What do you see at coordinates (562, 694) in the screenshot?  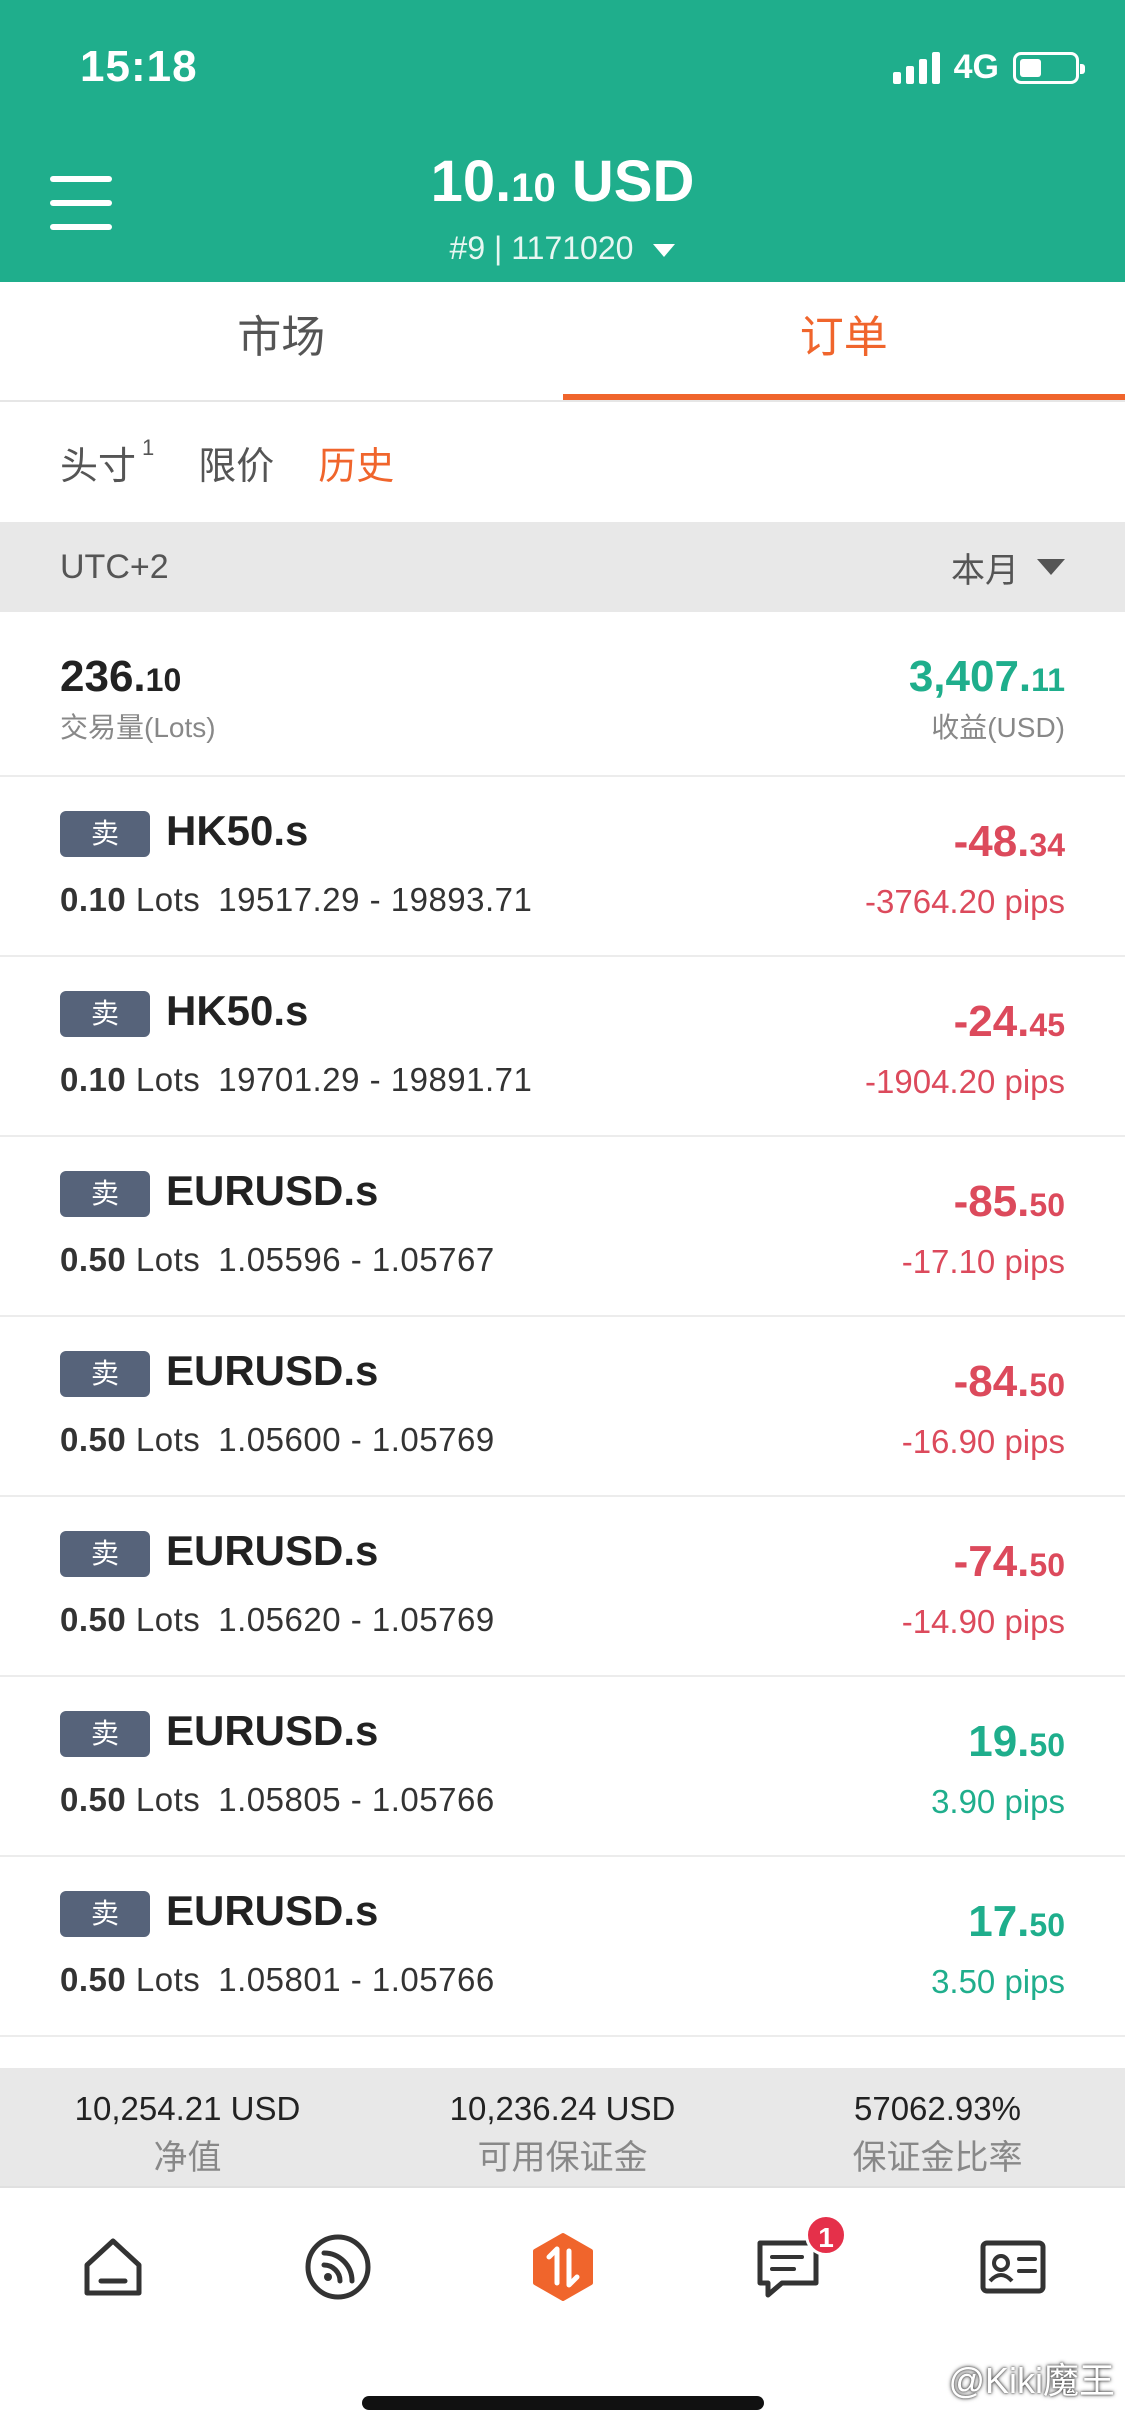 I see `history-summary: 236.10 交易量(Lots) 3,407.11 收益(USD)` at bounding box center [562, 694].